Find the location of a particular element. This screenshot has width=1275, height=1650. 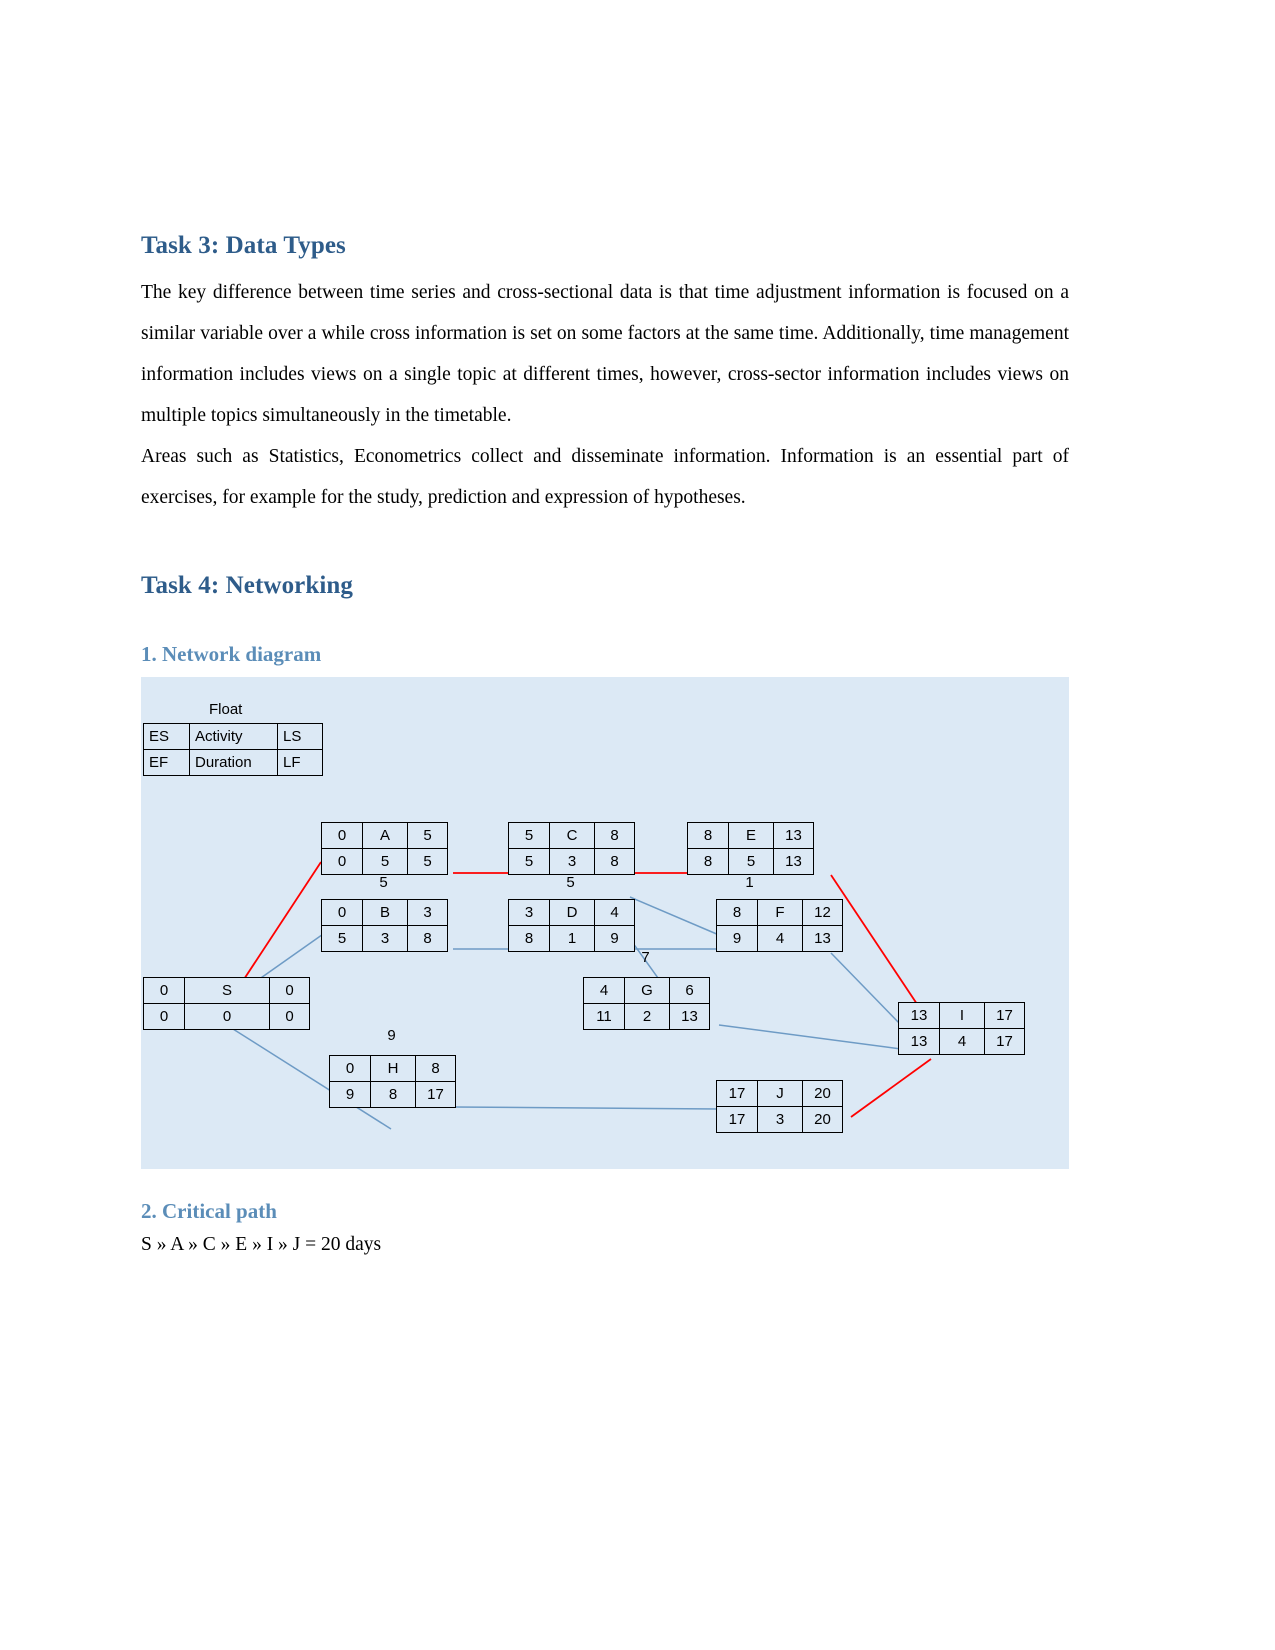

node-j-row-2: 17 3 20 is located at coordinates (779, 1119).